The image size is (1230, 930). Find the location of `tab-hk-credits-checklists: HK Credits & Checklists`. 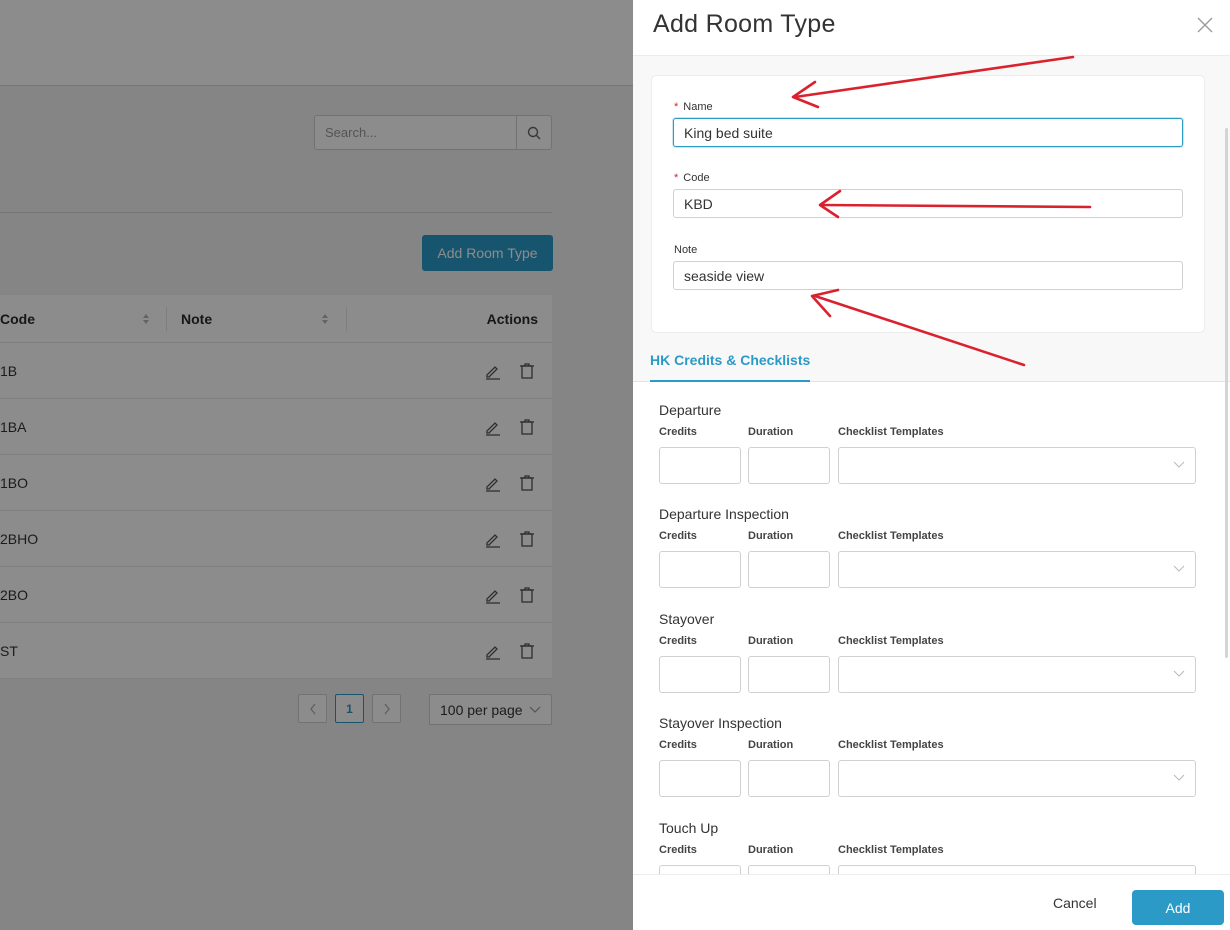

tab-hk-credits-checklists: HK Credits & Checklists is located at coordinates (730, 367).